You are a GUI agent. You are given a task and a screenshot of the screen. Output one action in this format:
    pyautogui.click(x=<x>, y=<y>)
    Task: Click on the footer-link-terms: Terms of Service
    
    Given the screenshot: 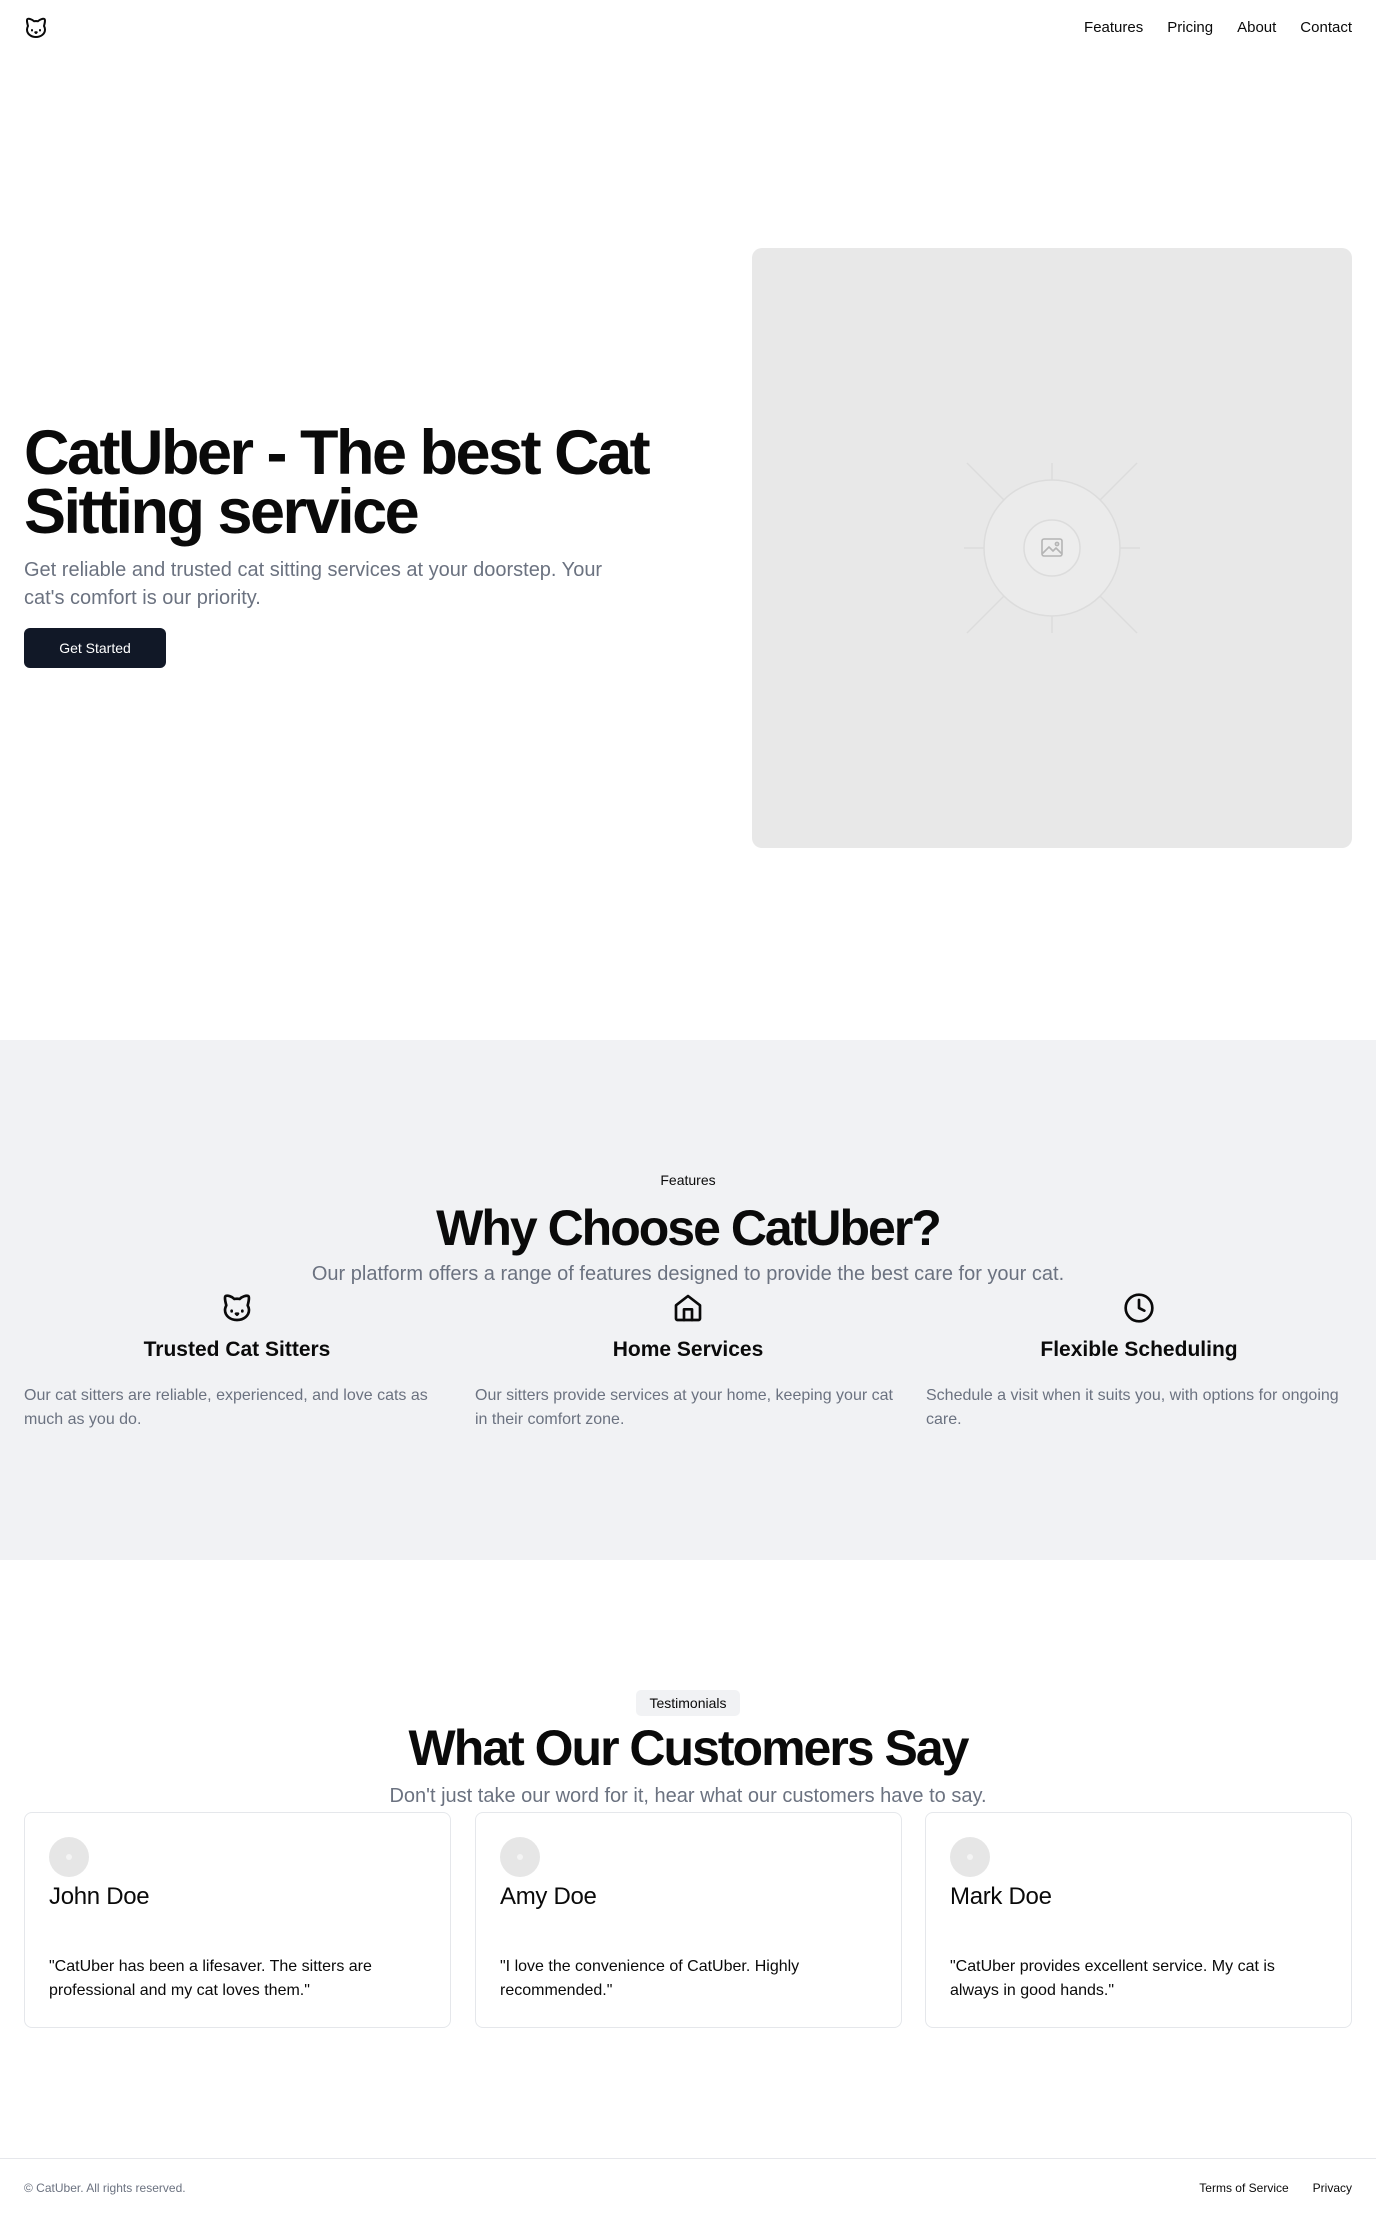 What is the action you would take?
    pyautogui.click(x=1243, y=2188)
    